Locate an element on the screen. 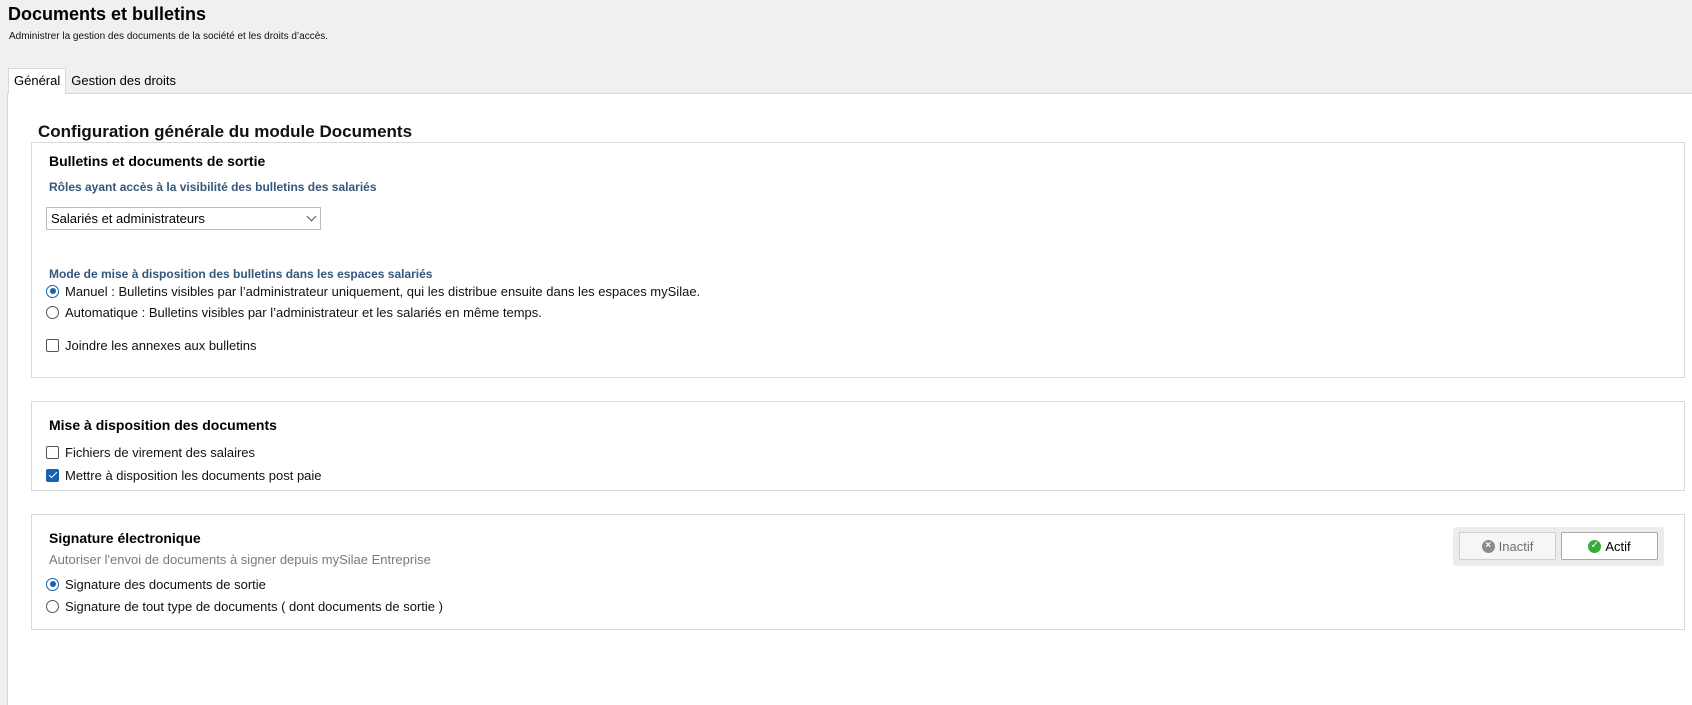 The height and width of the screenshot is (705, 1692). page-title: Documents et bulletins is located at coordinates (107, 14).